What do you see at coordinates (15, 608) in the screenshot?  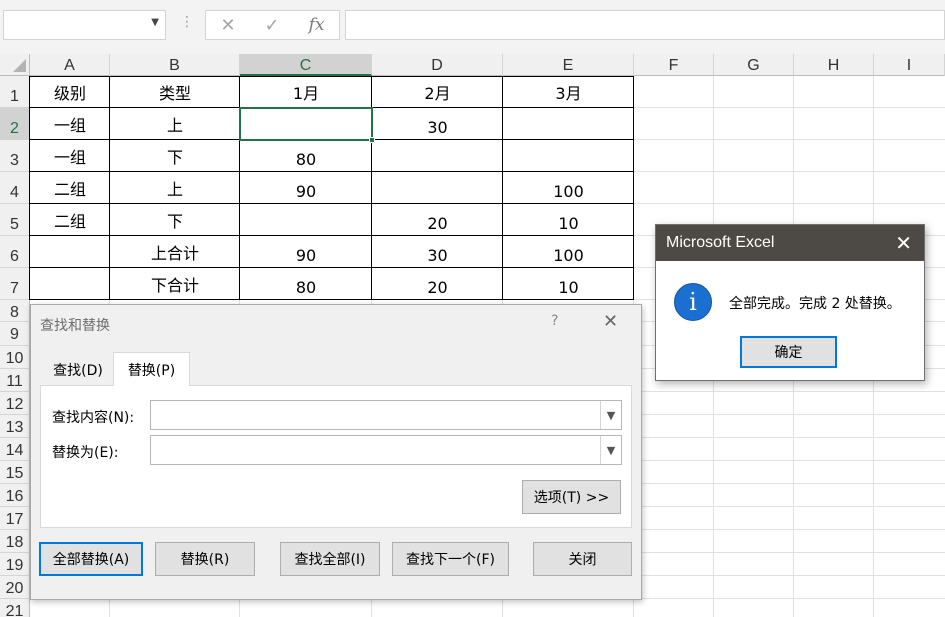 I see `row-header-21: 21` at bounding box center [15, 608].